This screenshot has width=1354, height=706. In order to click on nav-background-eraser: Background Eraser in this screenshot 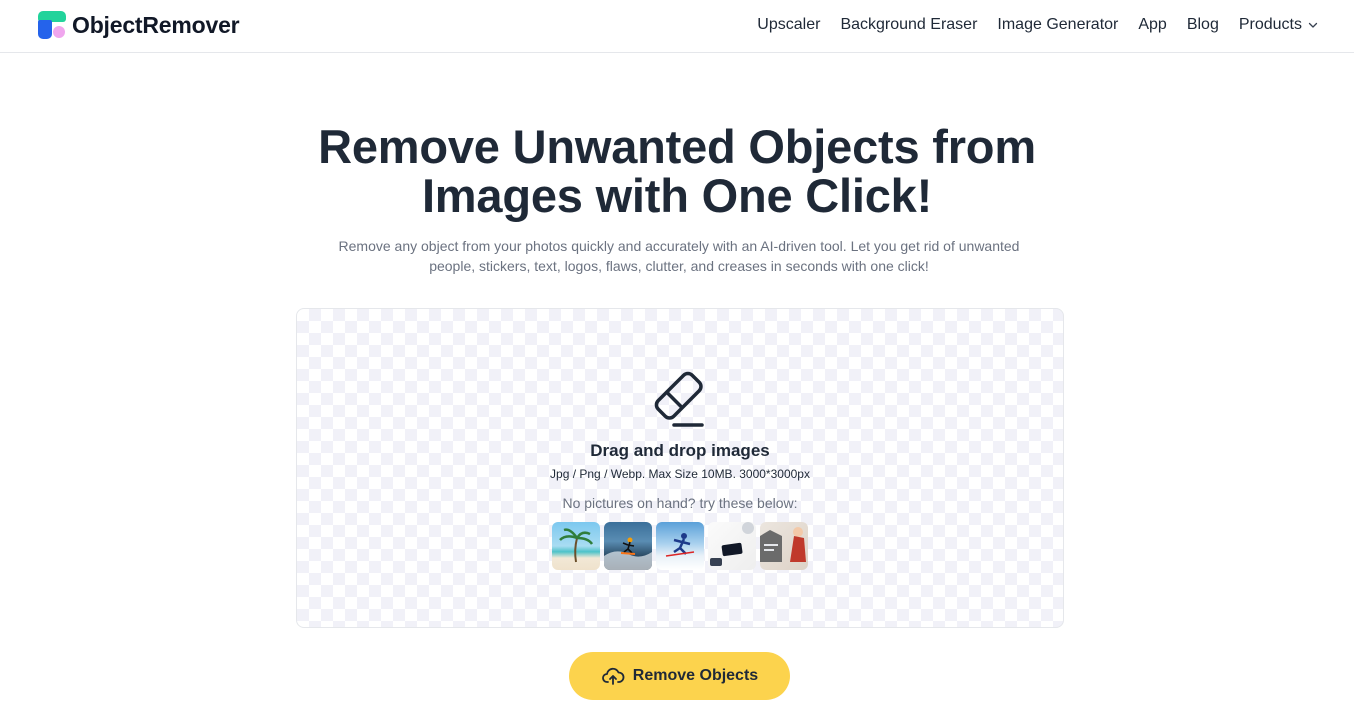, I will do `click(908, 25)`.